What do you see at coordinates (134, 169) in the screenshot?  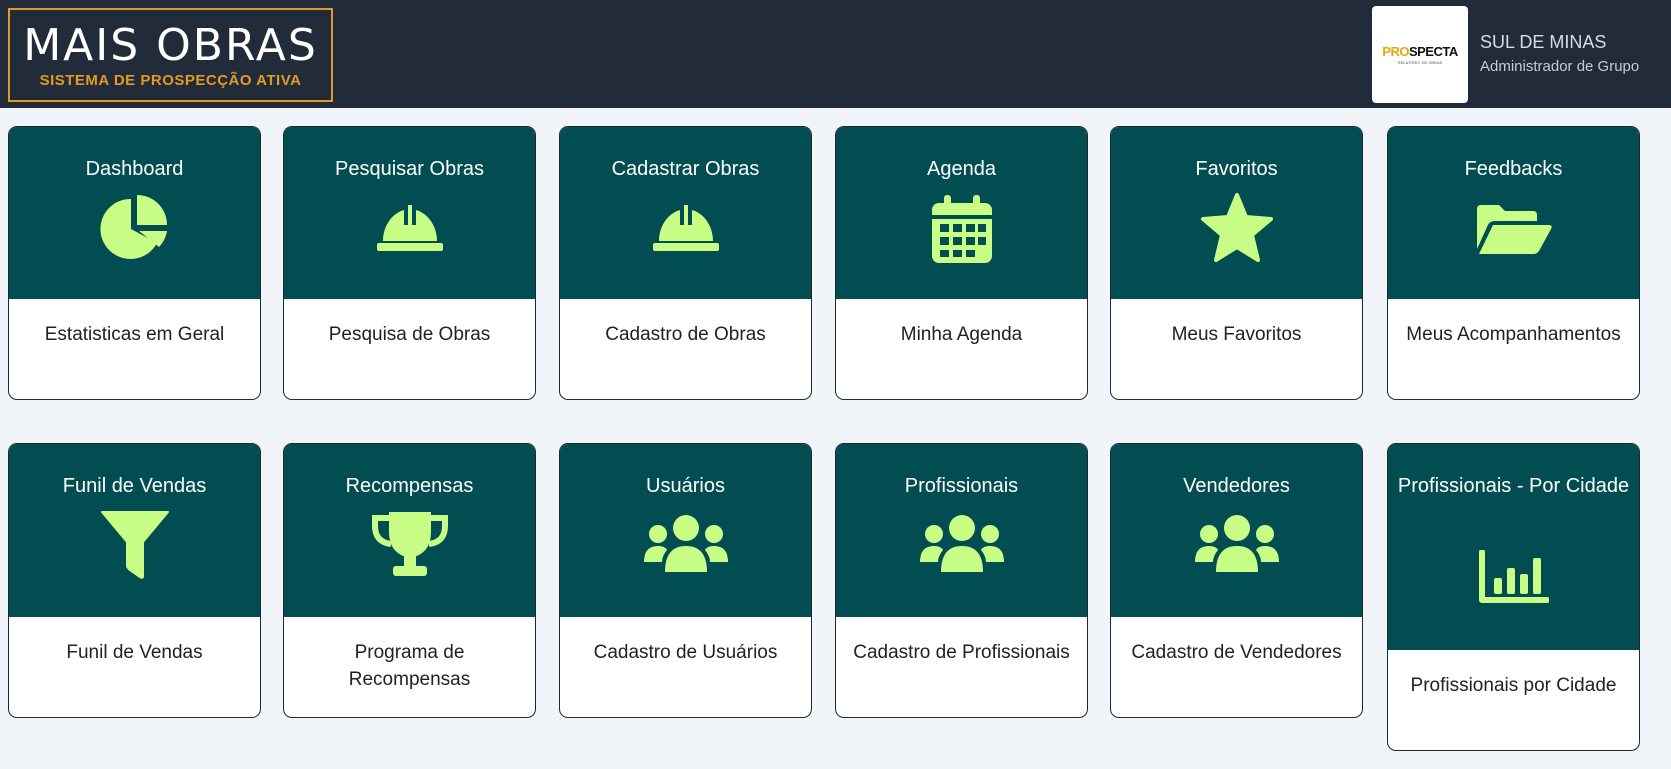 I see `card-title: Dashboard` at bounding box center [134, 169].